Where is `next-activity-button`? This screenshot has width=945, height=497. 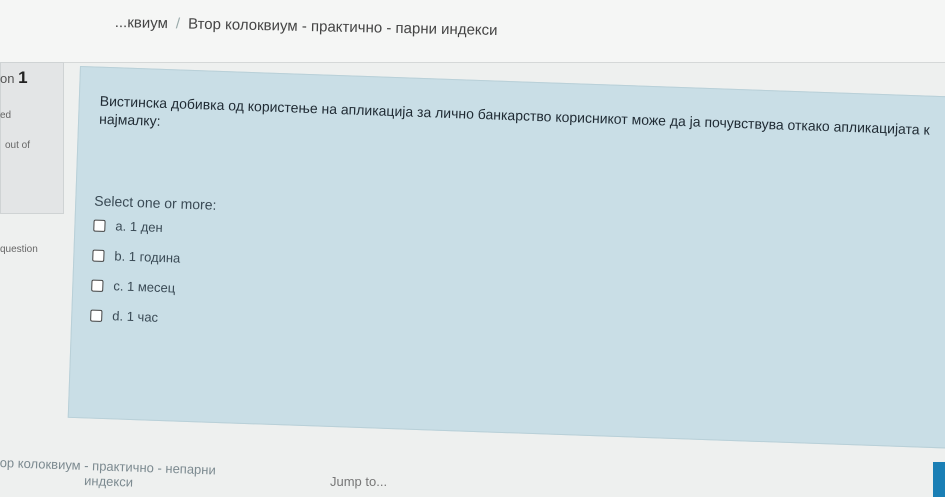
next-activity-button is located at coordinates (939, 479).